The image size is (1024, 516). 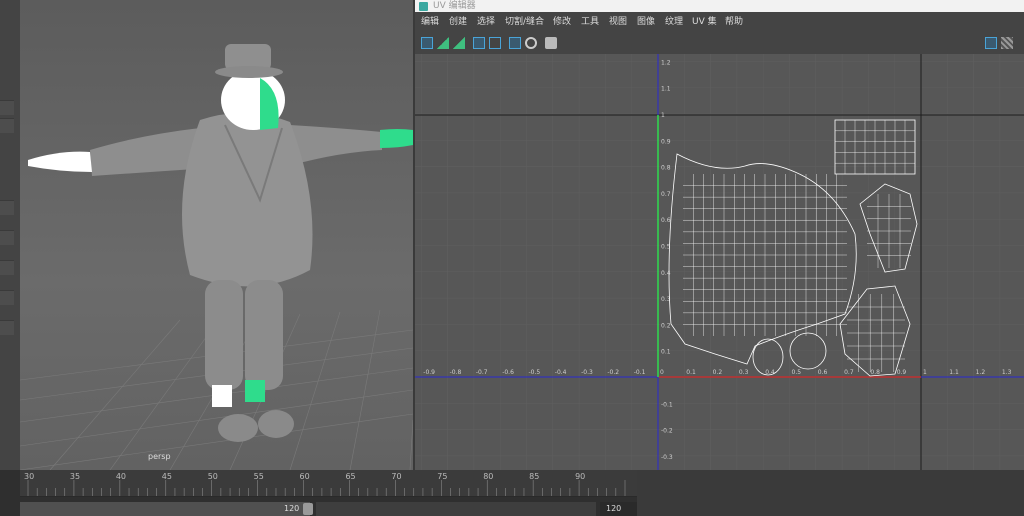 I want to click on u-tick-label: 0.5, so click(x=797, y=372).